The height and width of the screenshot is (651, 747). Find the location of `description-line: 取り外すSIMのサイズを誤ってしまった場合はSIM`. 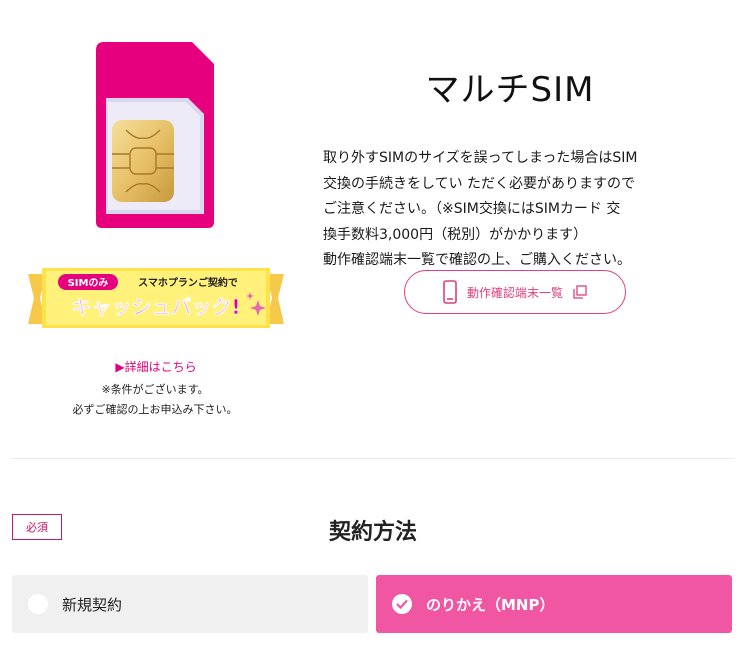

description-line: 取り外すSIMのサイズを誤ってしまった場合はSIM is located at coordinates (480, 158).